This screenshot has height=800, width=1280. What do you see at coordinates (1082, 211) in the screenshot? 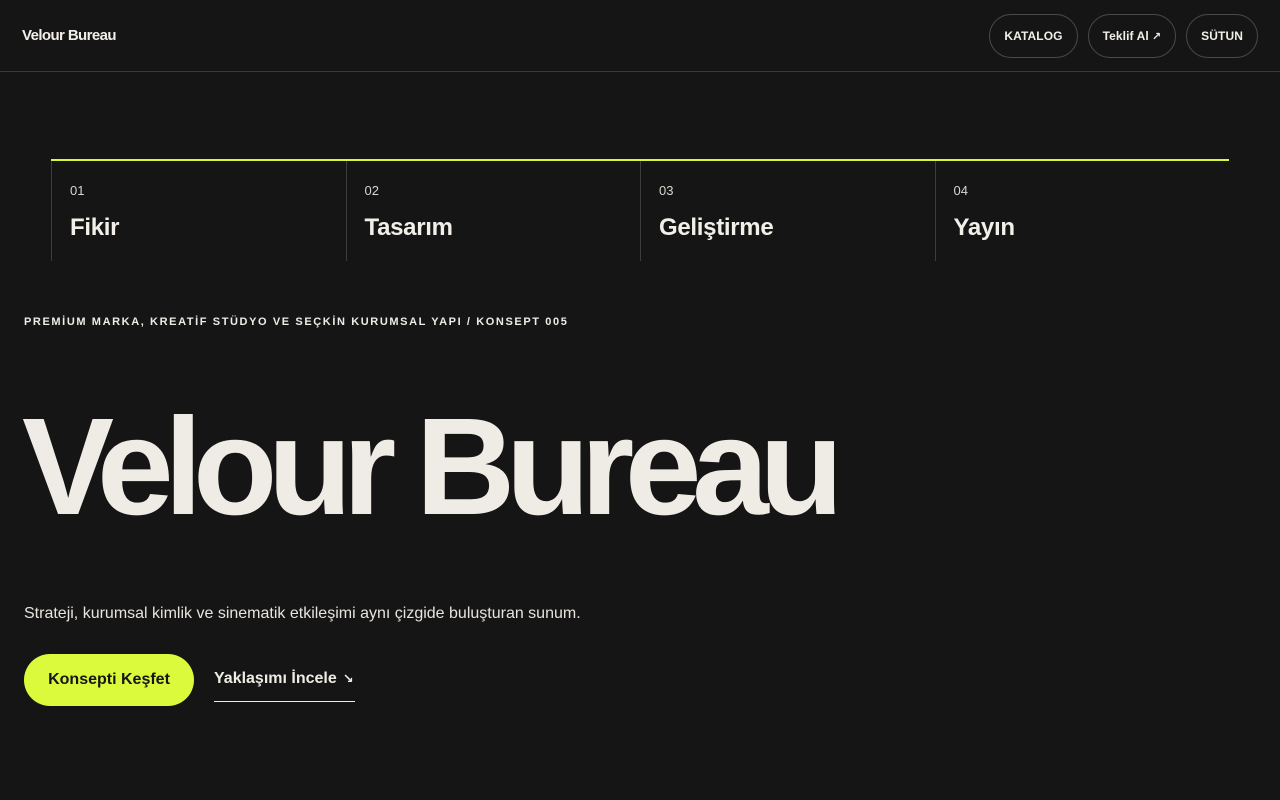
I see `step-item: 04 Yayın` at bounding box center [1082, 211].